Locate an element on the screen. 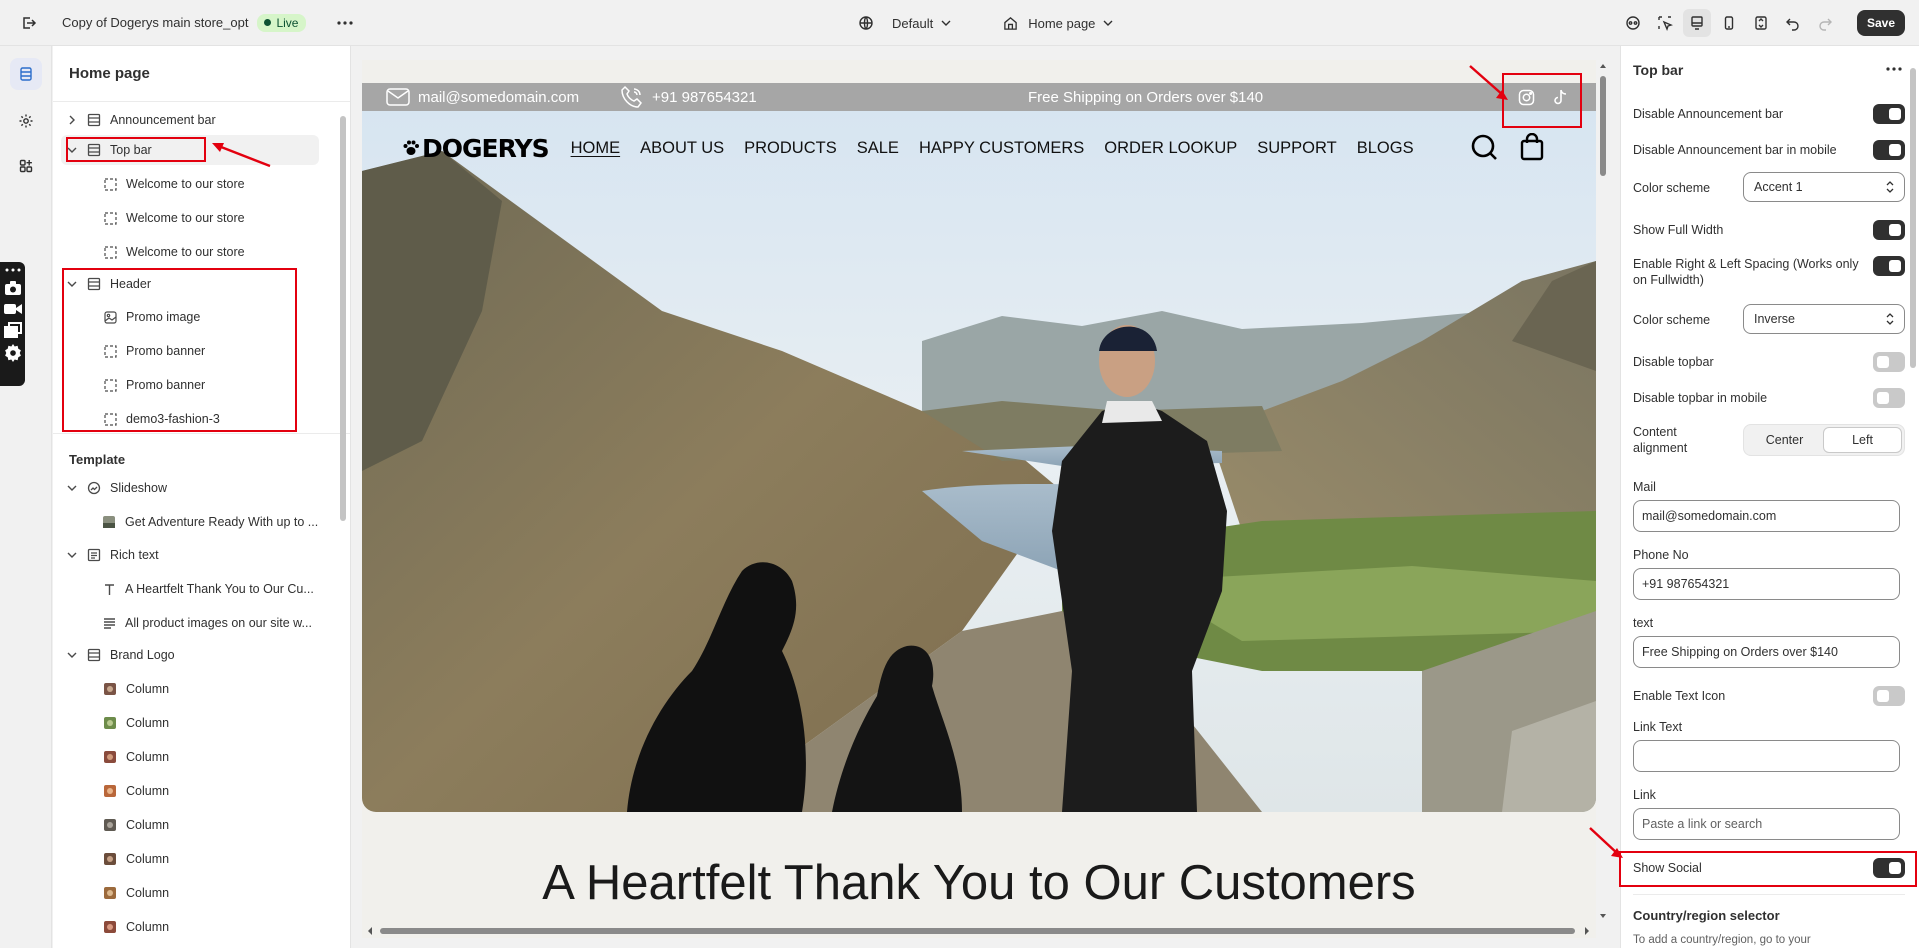  tree-item-header: Header is located at coordinates (190, 284).